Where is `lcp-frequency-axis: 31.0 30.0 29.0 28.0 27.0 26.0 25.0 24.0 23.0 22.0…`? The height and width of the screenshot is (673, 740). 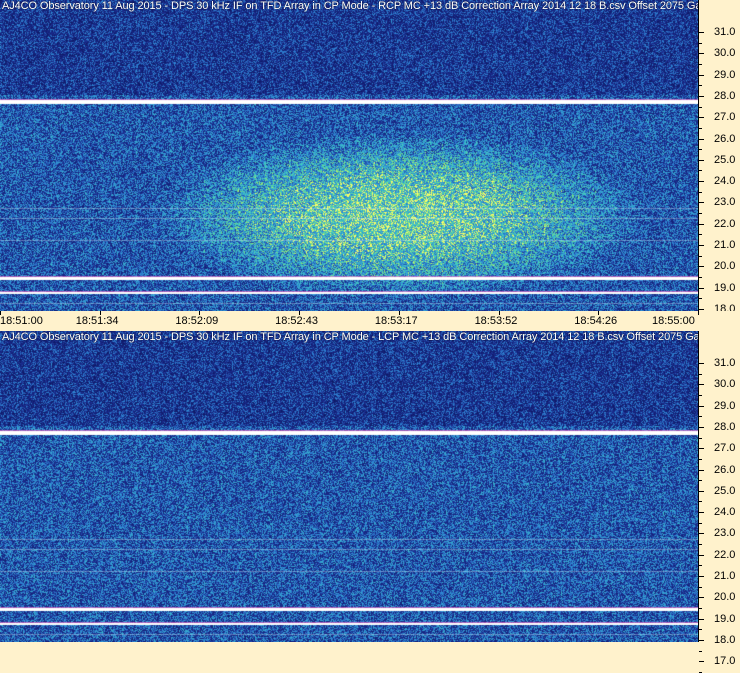
lcp-frequency-axis: 31.0 30.0 29.0 28.0 27.0 26.0 25.0 24.0 23.0 22.0… is located at coordinates (719, 502).